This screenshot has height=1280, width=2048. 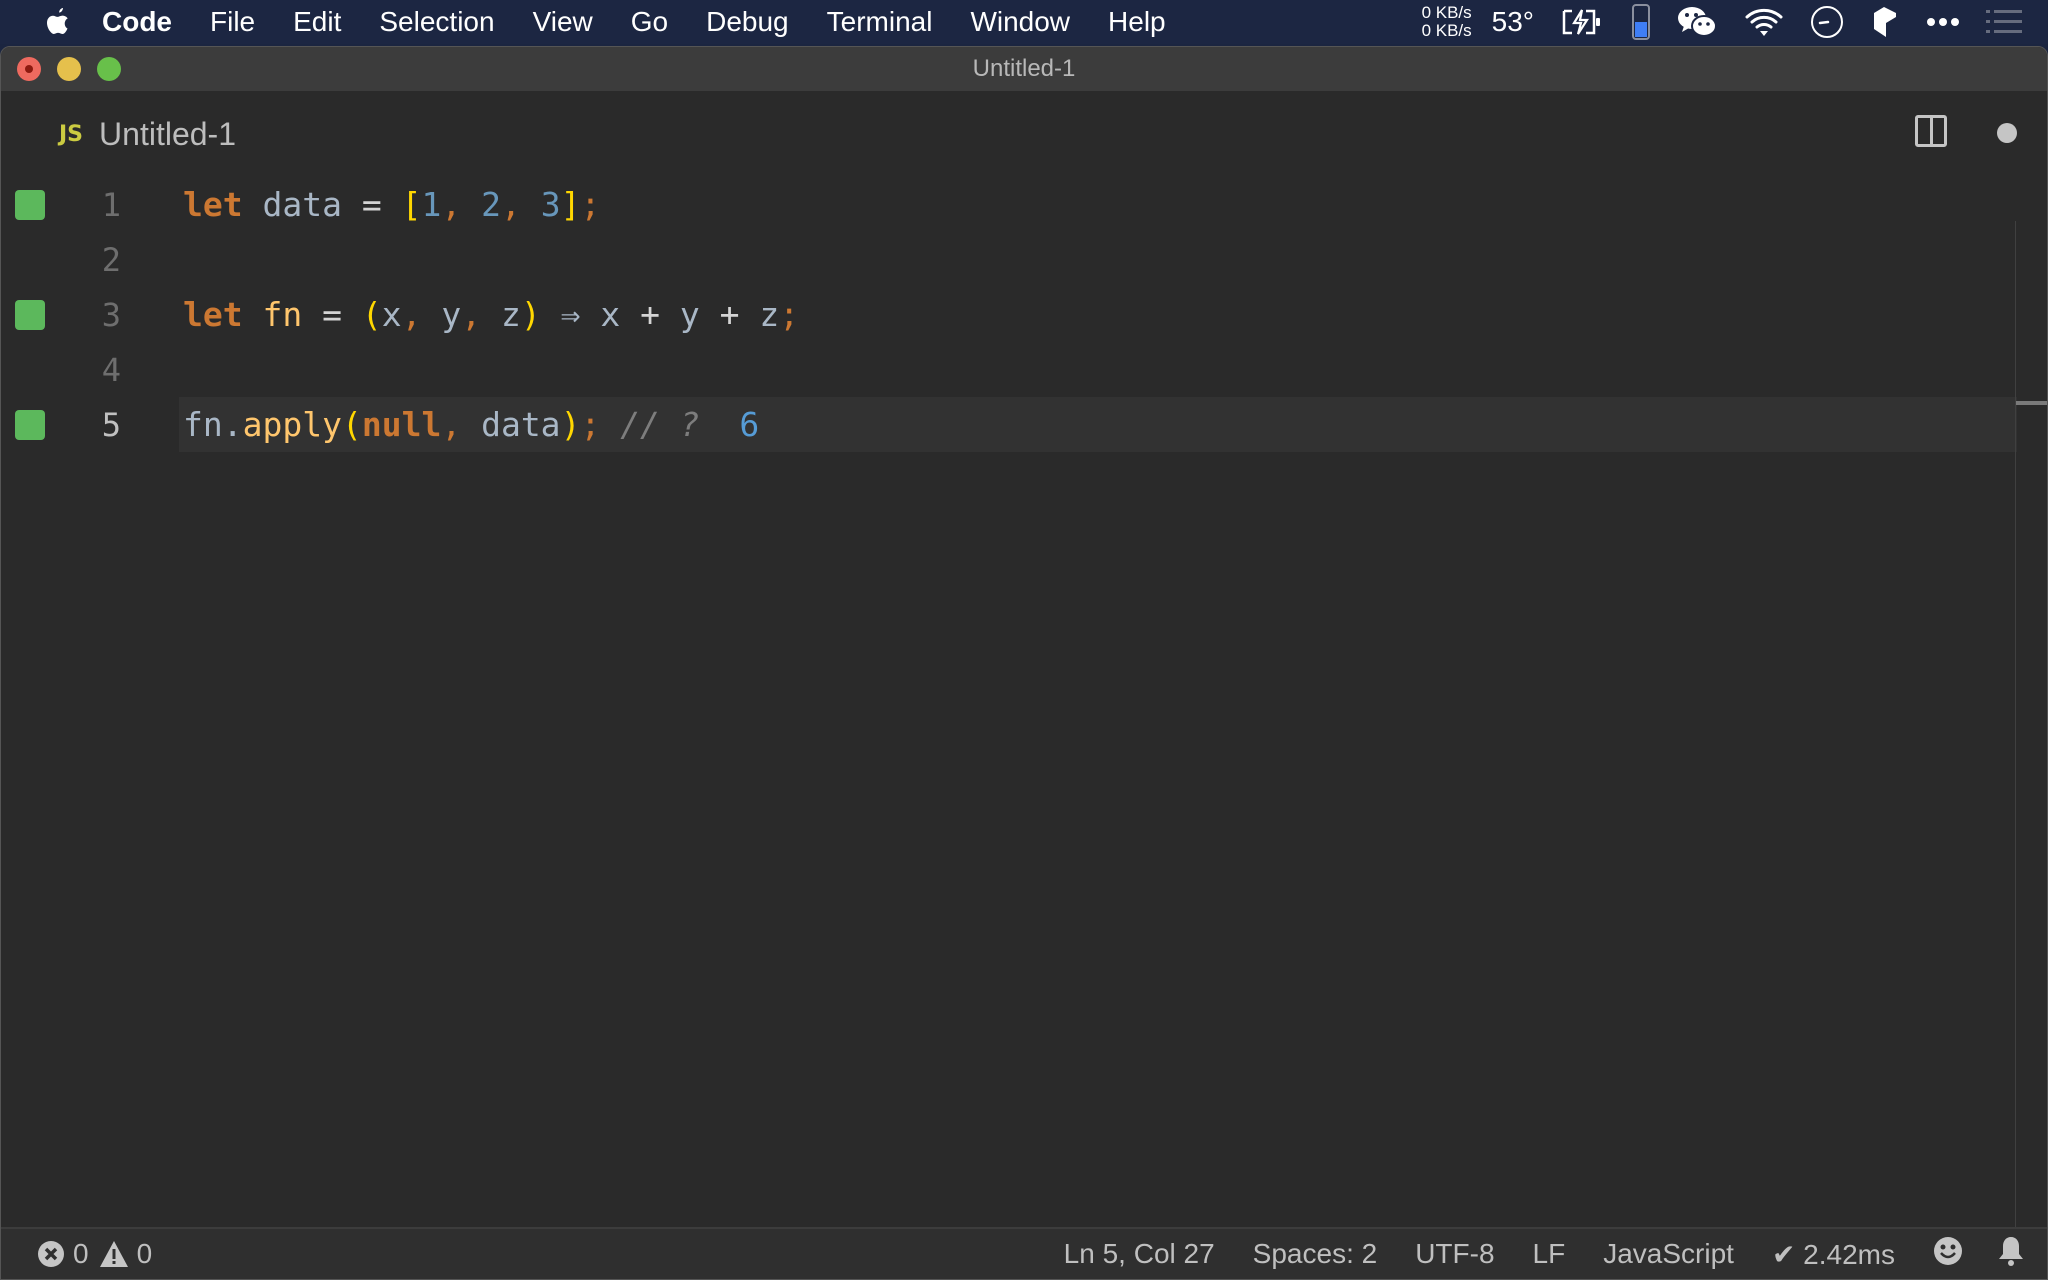 I want to click on code-line: 2, so click(x=1024, y=259).